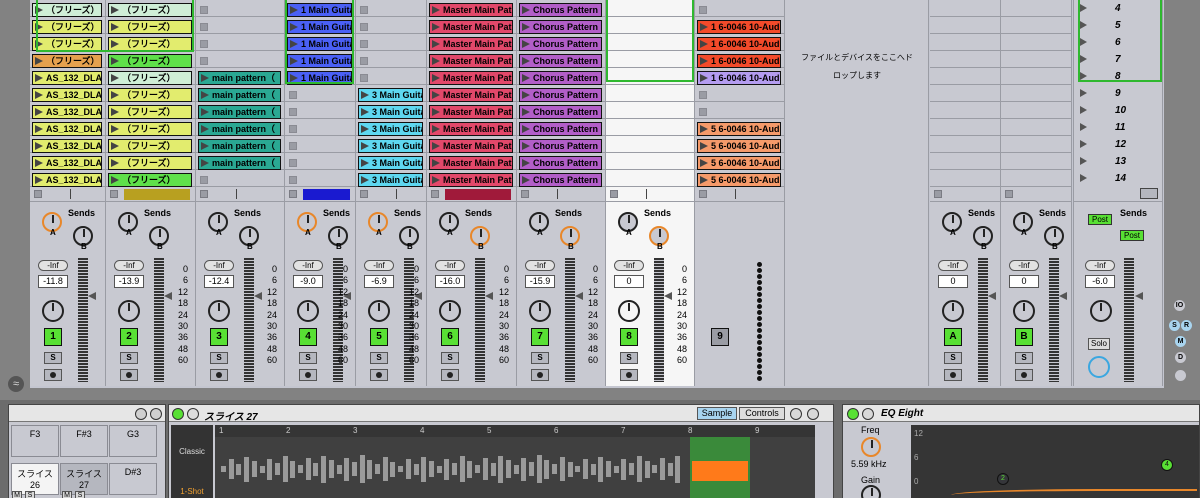 The height and width of the screenshot is (498, 1200). What do you see at coordinates (720, 337) in the screenshot?
I see `track-activator-9: 9` at bounding box center [720, 337].